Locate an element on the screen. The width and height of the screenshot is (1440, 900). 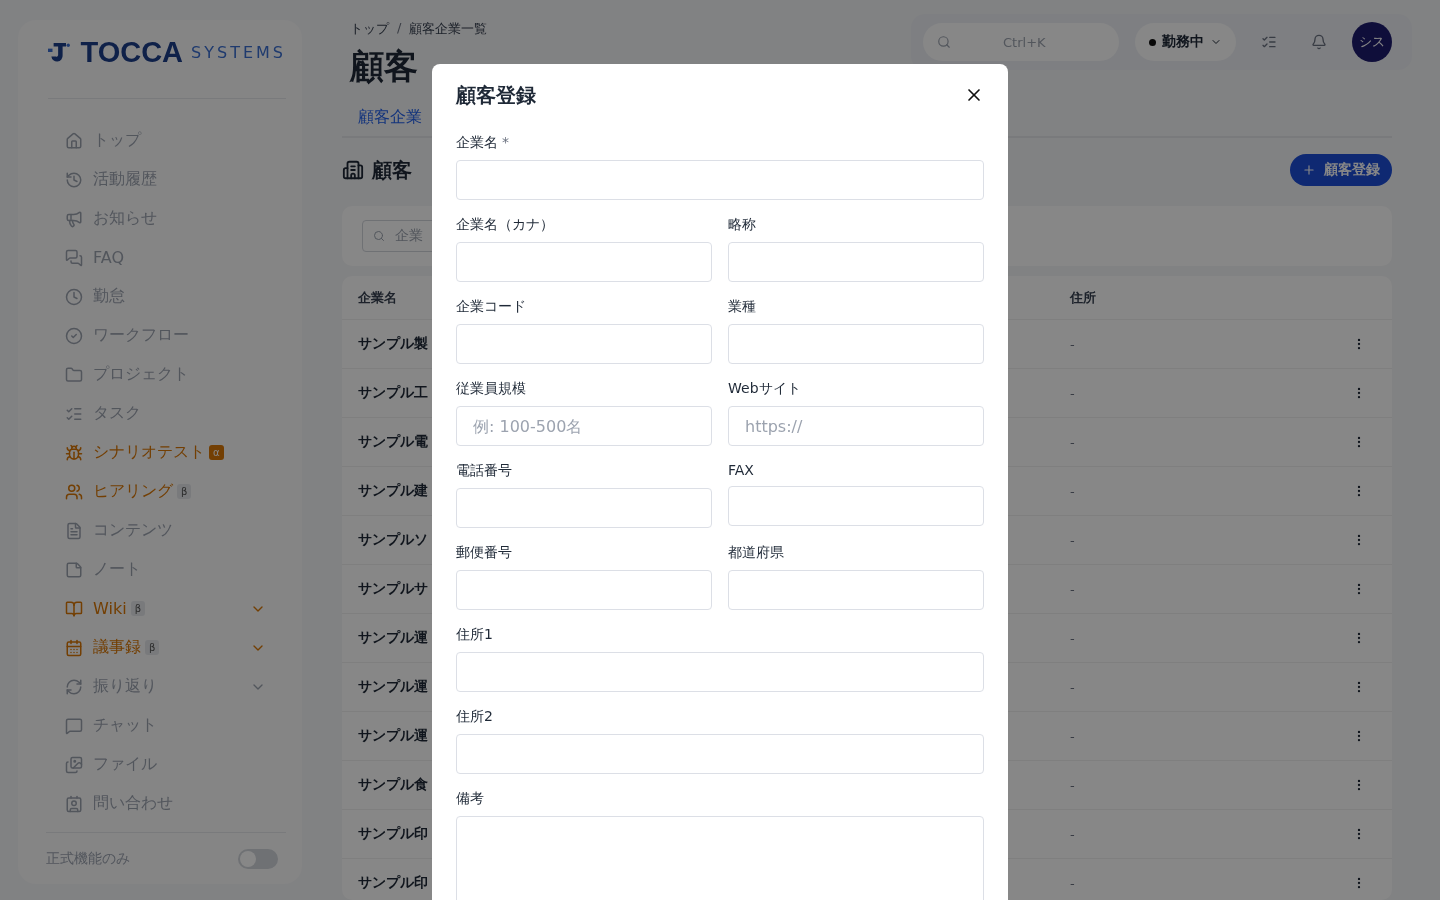
page-title: 顧客 is located at coordinates (384, 66).